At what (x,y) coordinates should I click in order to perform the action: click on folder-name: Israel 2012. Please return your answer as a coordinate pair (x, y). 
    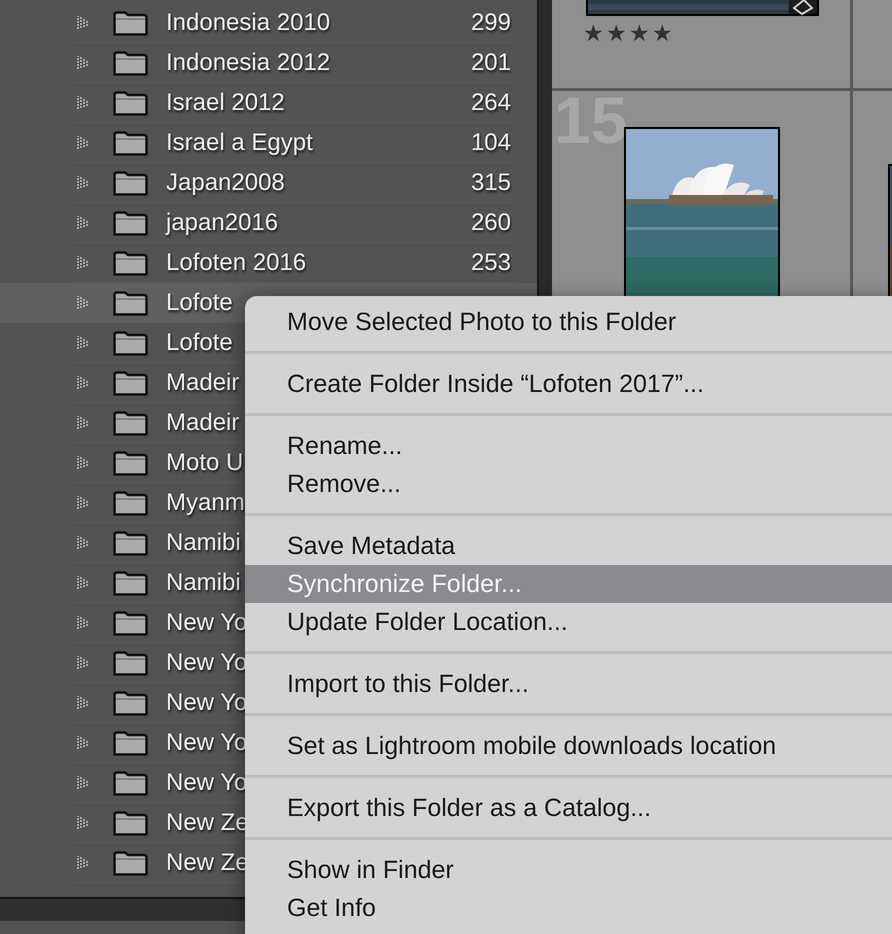
    Looking at the image, I should click on (225, 103).